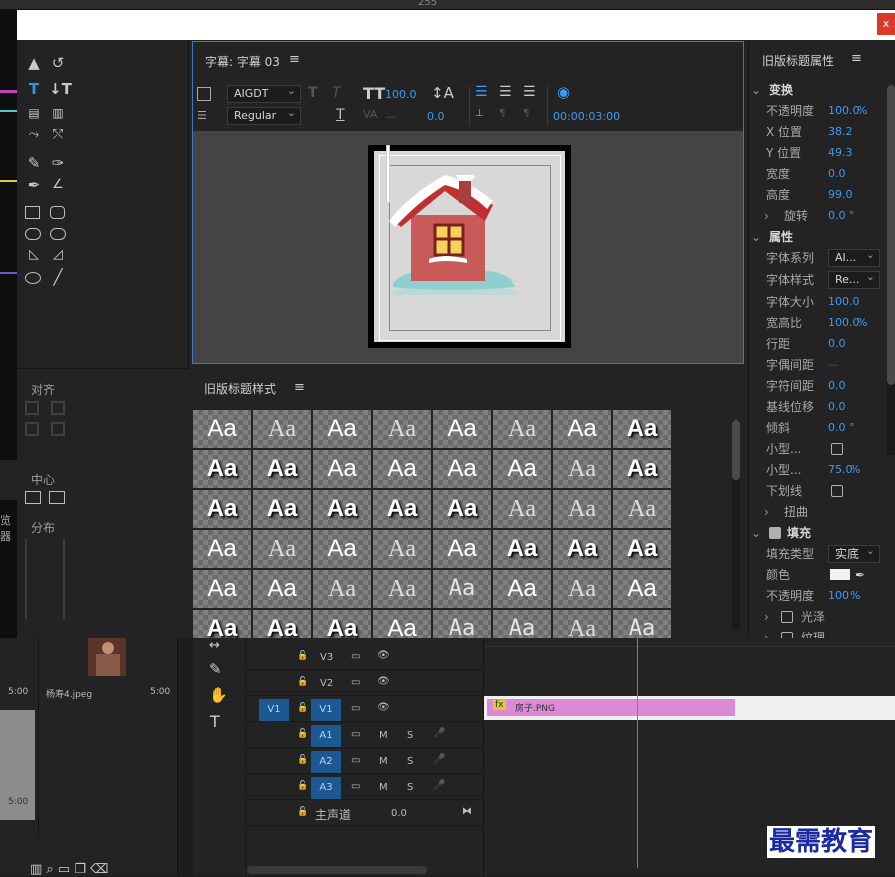 This screenshot has height=877, width=895. I want to click on paragraph-icon-1: ¶, so click(502, 113).